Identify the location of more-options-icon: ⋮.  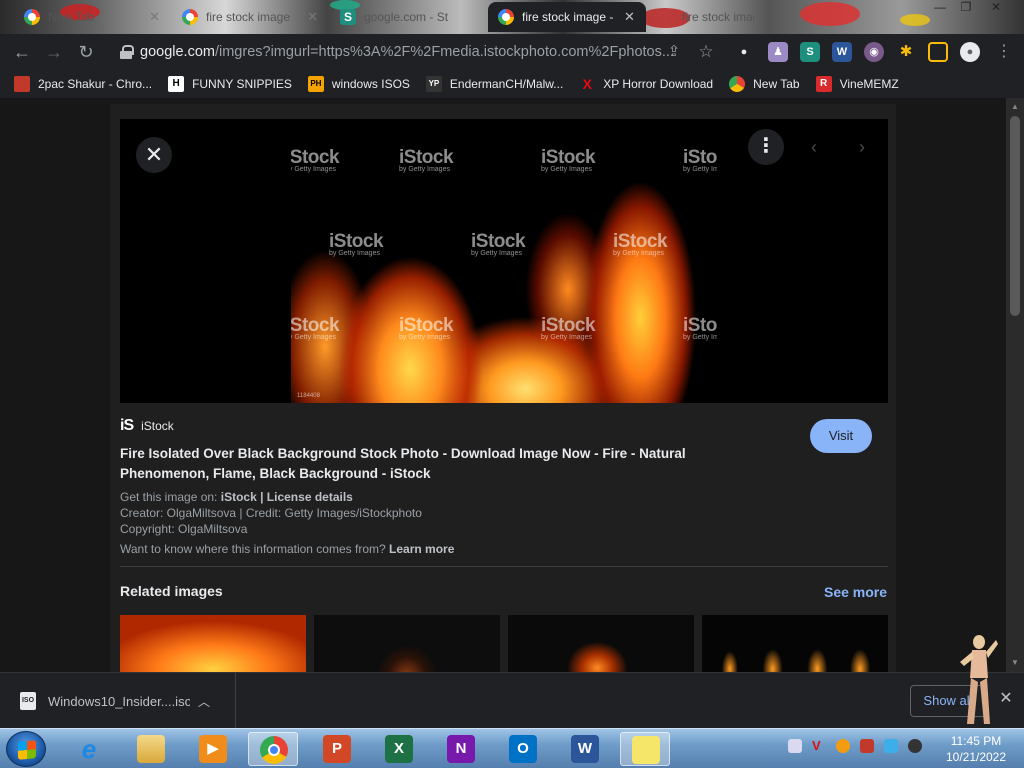
(766, 147).